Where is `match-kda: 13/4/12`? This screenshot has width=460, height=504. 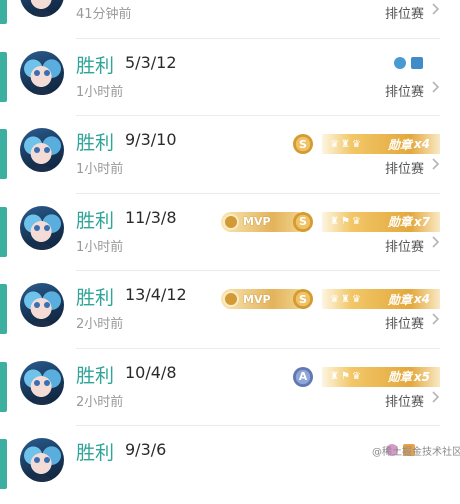 match-kda: 13/4/12 is located at coordinates (156, 294).